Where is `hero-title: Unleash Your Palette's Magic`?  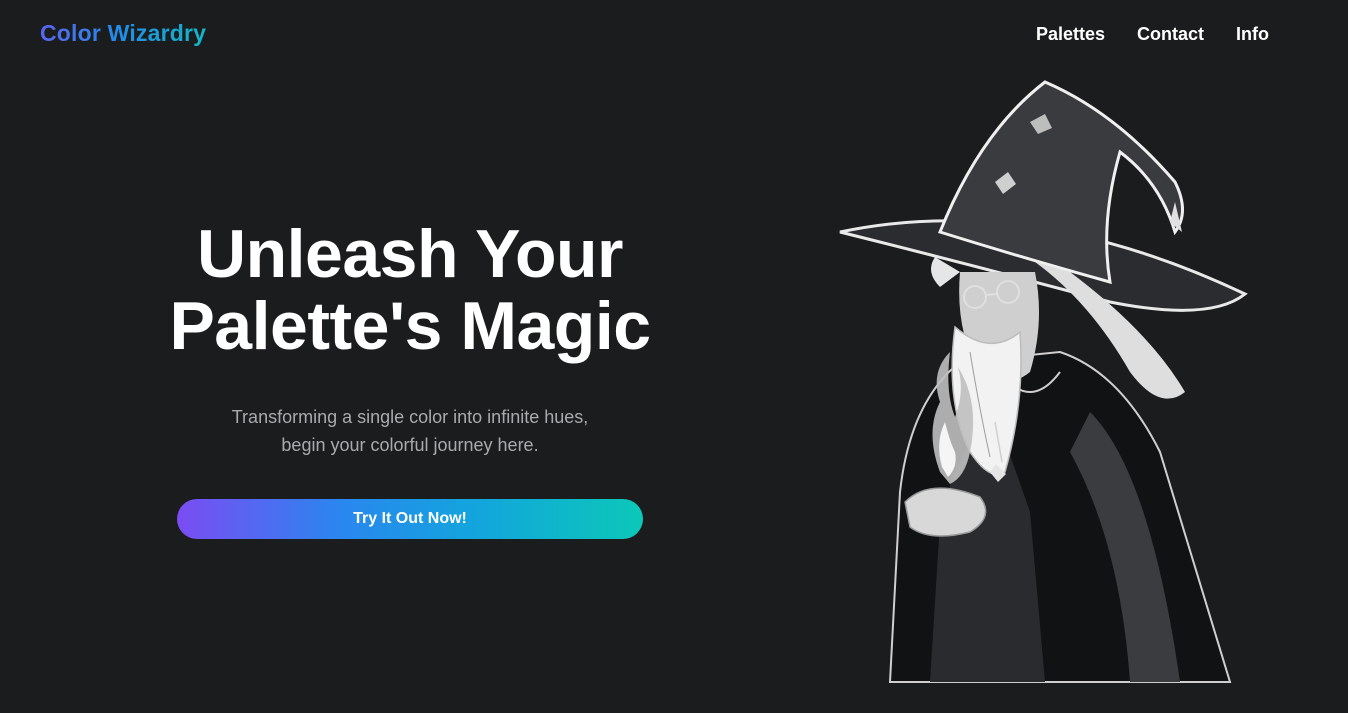
hero-title: Unleash Your Palette's Magic is located at coordinates (410, 290).